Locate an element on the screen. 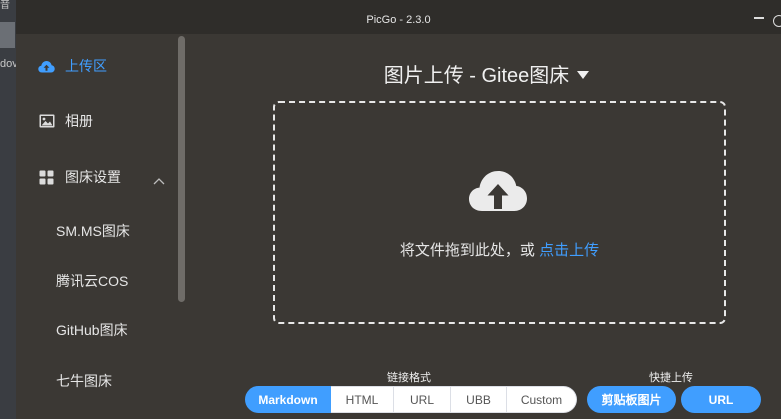  link-format-label: 链接格式 is located at coordinates (409, 378).